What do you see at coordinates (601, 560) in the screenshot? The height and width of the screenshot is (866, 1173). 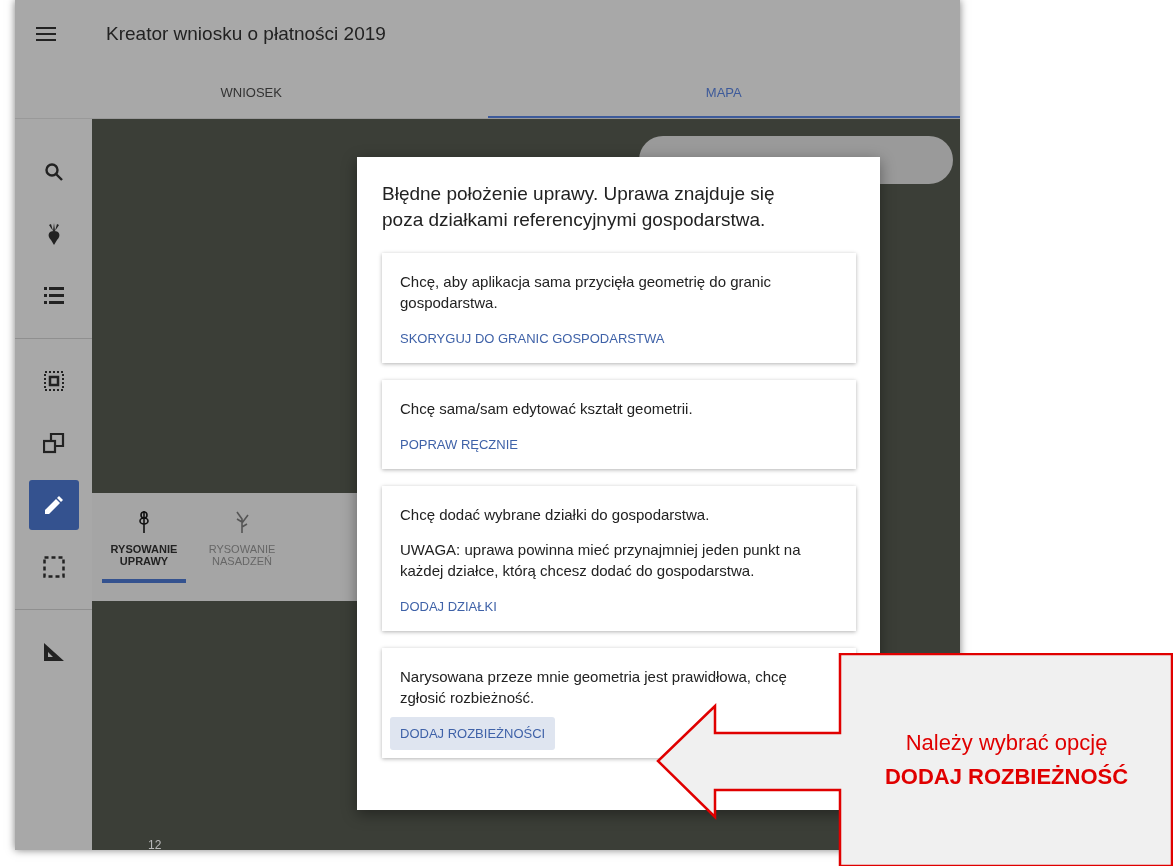 I see `option-text: UWAGA: uprawa powinna mieć przynajmniej jeden punkt na każdej działce, którą chcesz dodać do gospodarstwa.` at bounding box center [601, 560].